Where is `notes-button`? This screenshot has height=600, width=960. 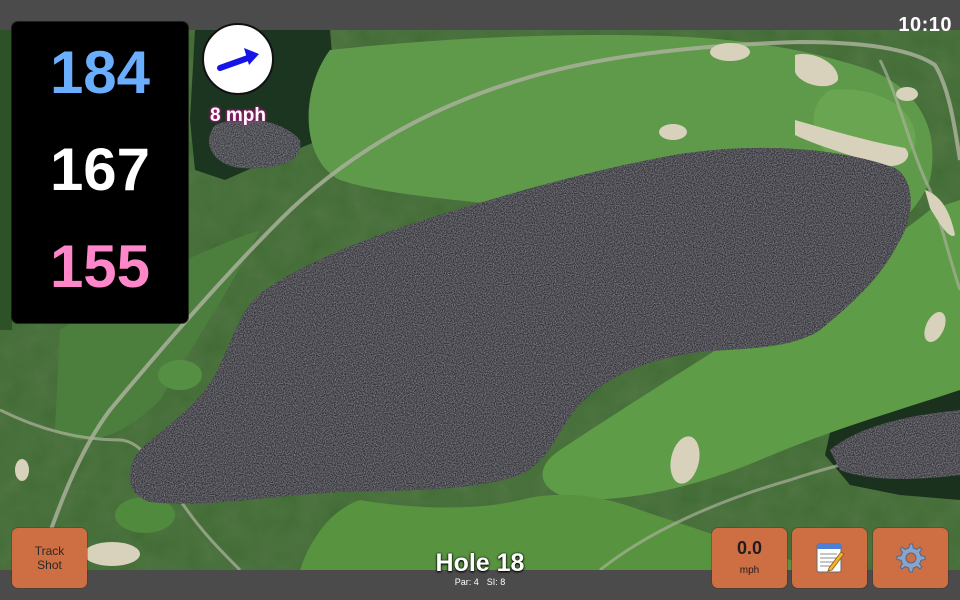
notes-button is located at coordinates (829, 558).